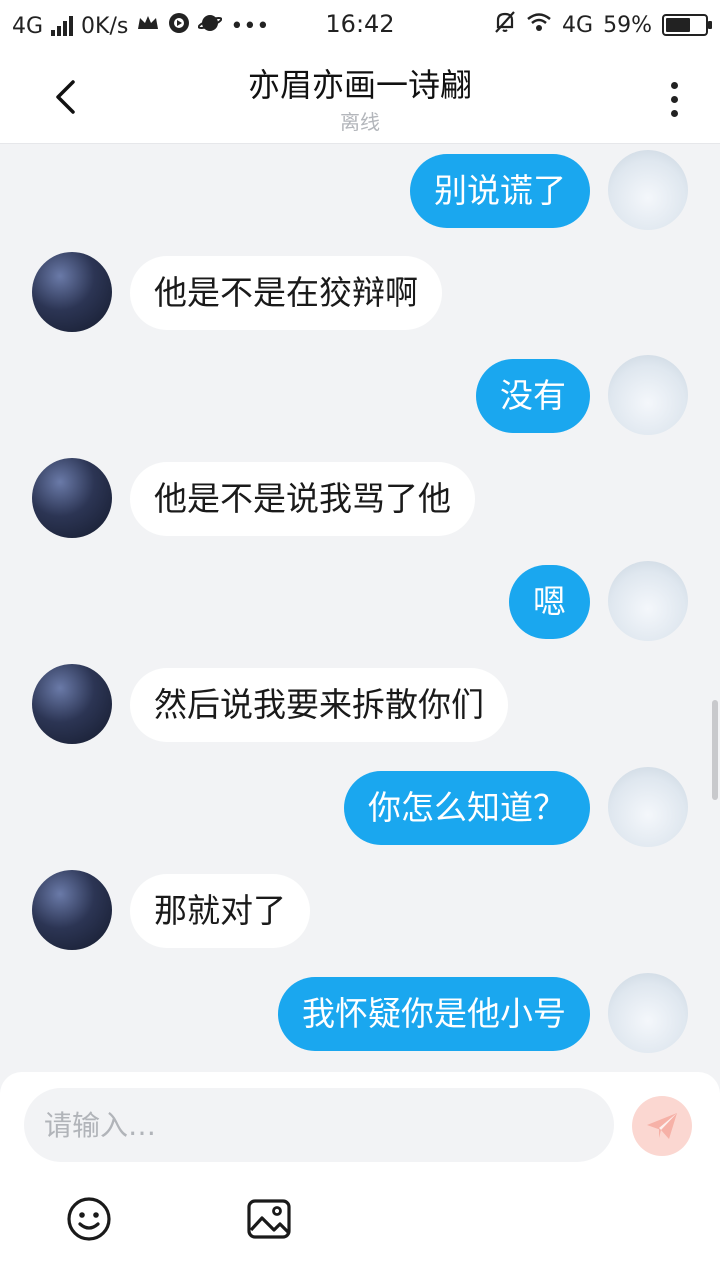 This screenshot has height=1280, width=720. I want to click on status-right: 4G 59%, so click(603, 25).